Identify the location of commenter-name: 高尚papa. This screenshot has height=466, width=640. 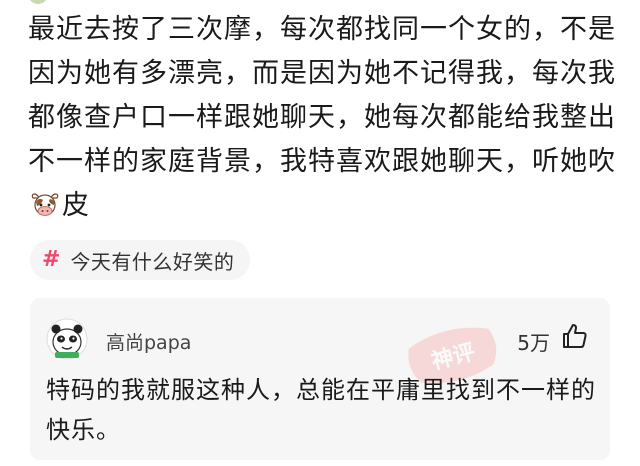
(148, 341).